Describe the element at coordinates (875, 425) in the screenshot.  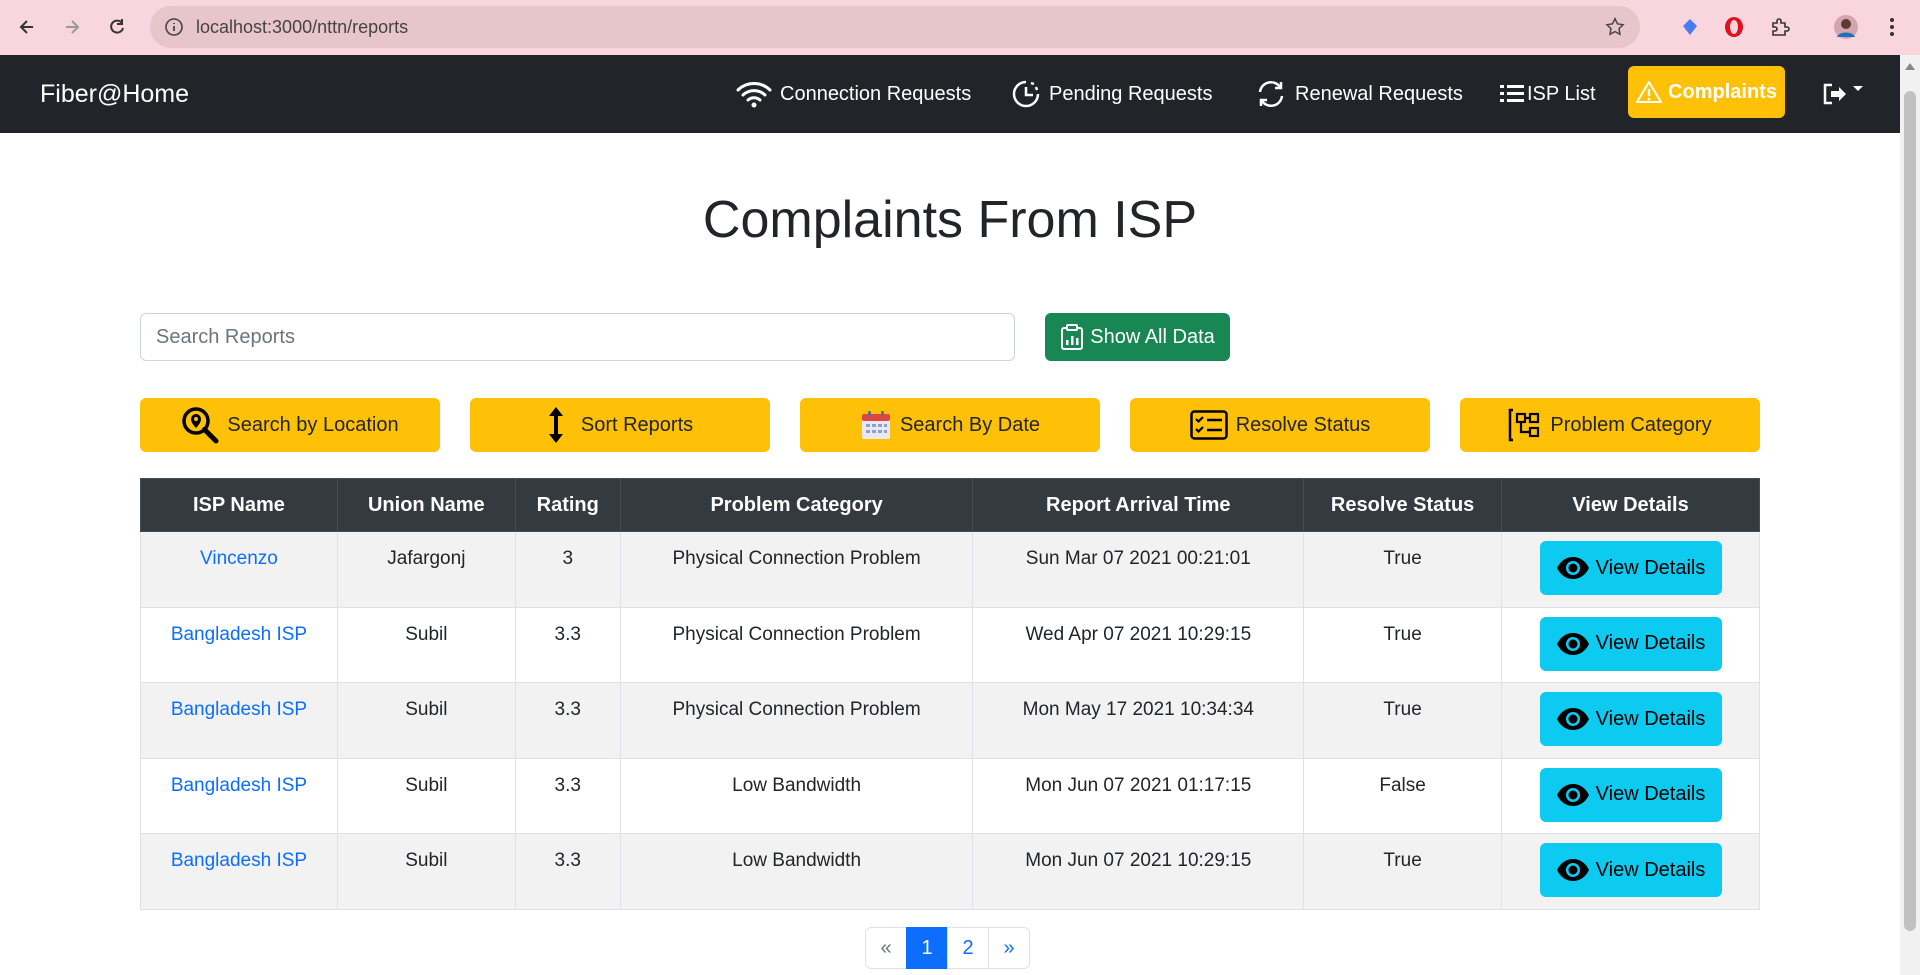
I see `calendar-icon` at that location.